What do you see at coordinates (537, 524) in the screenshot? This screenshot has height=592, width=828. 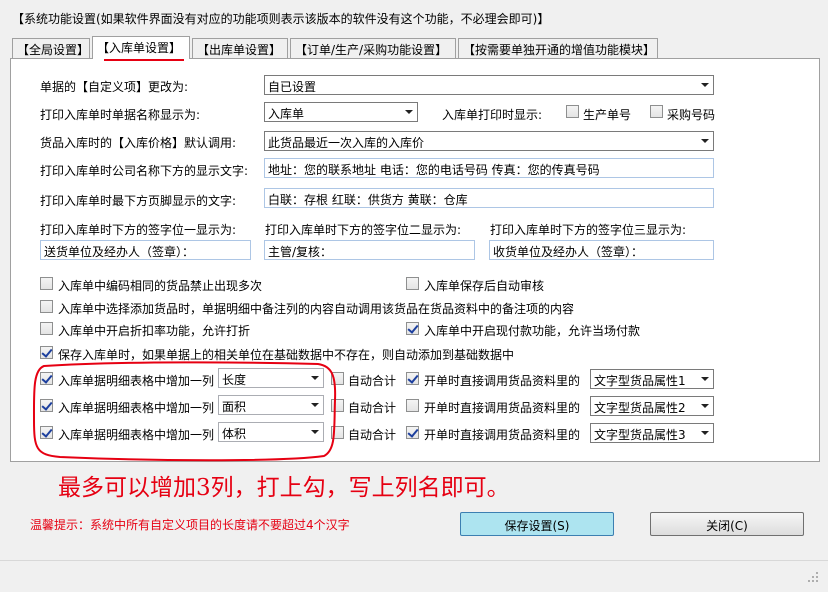 I see `save-button: 保存设置(S)` at bounding box center [537, 524].